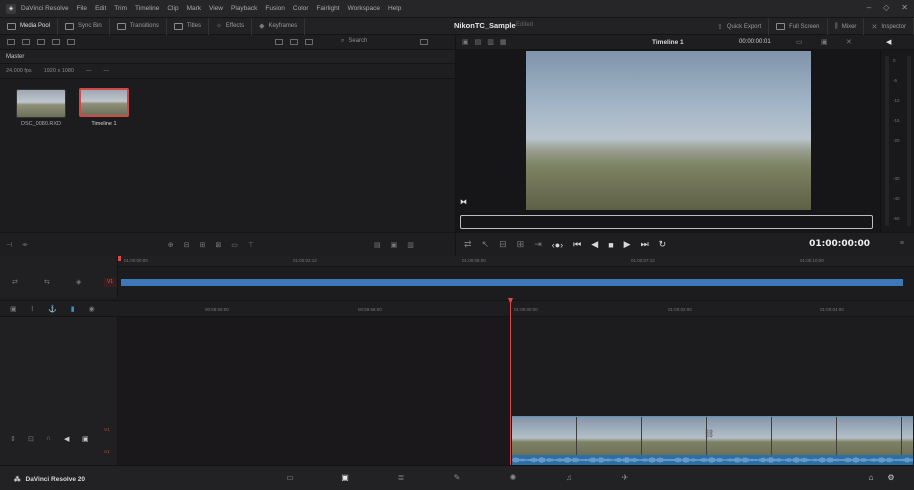 The width and height of the screenshot is (914, 490). What do you see at coordinates (11, 42) in the screenshot?
I see `panel-toggle-icon` at bounding box center [11, 42].